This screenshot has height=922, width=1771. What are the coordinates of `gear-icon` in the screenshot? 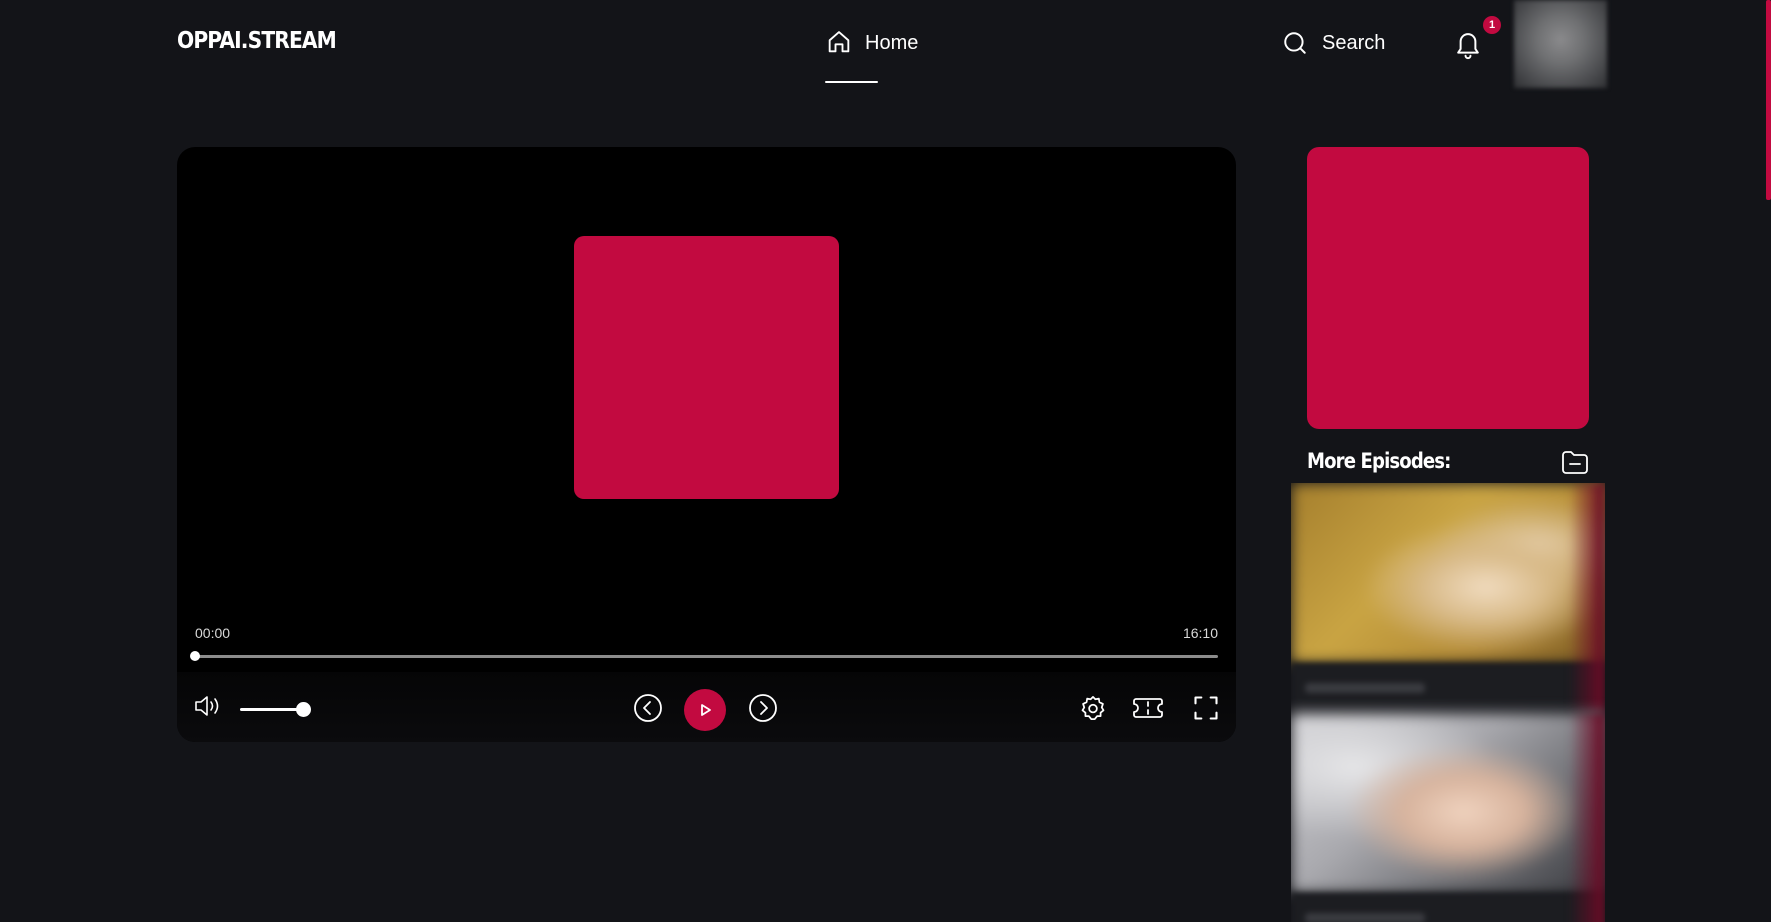 It's located at (1093, 708).